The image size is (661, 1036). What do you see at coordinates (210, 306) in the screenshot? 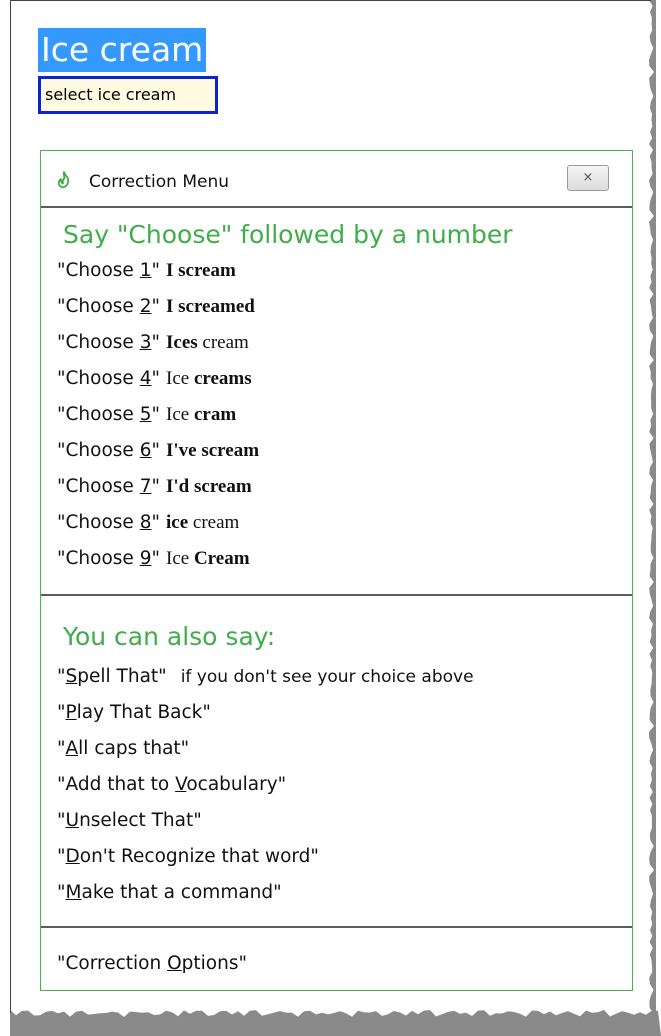
I see `choice-text: I screamed` at bounding box center [210, 306].